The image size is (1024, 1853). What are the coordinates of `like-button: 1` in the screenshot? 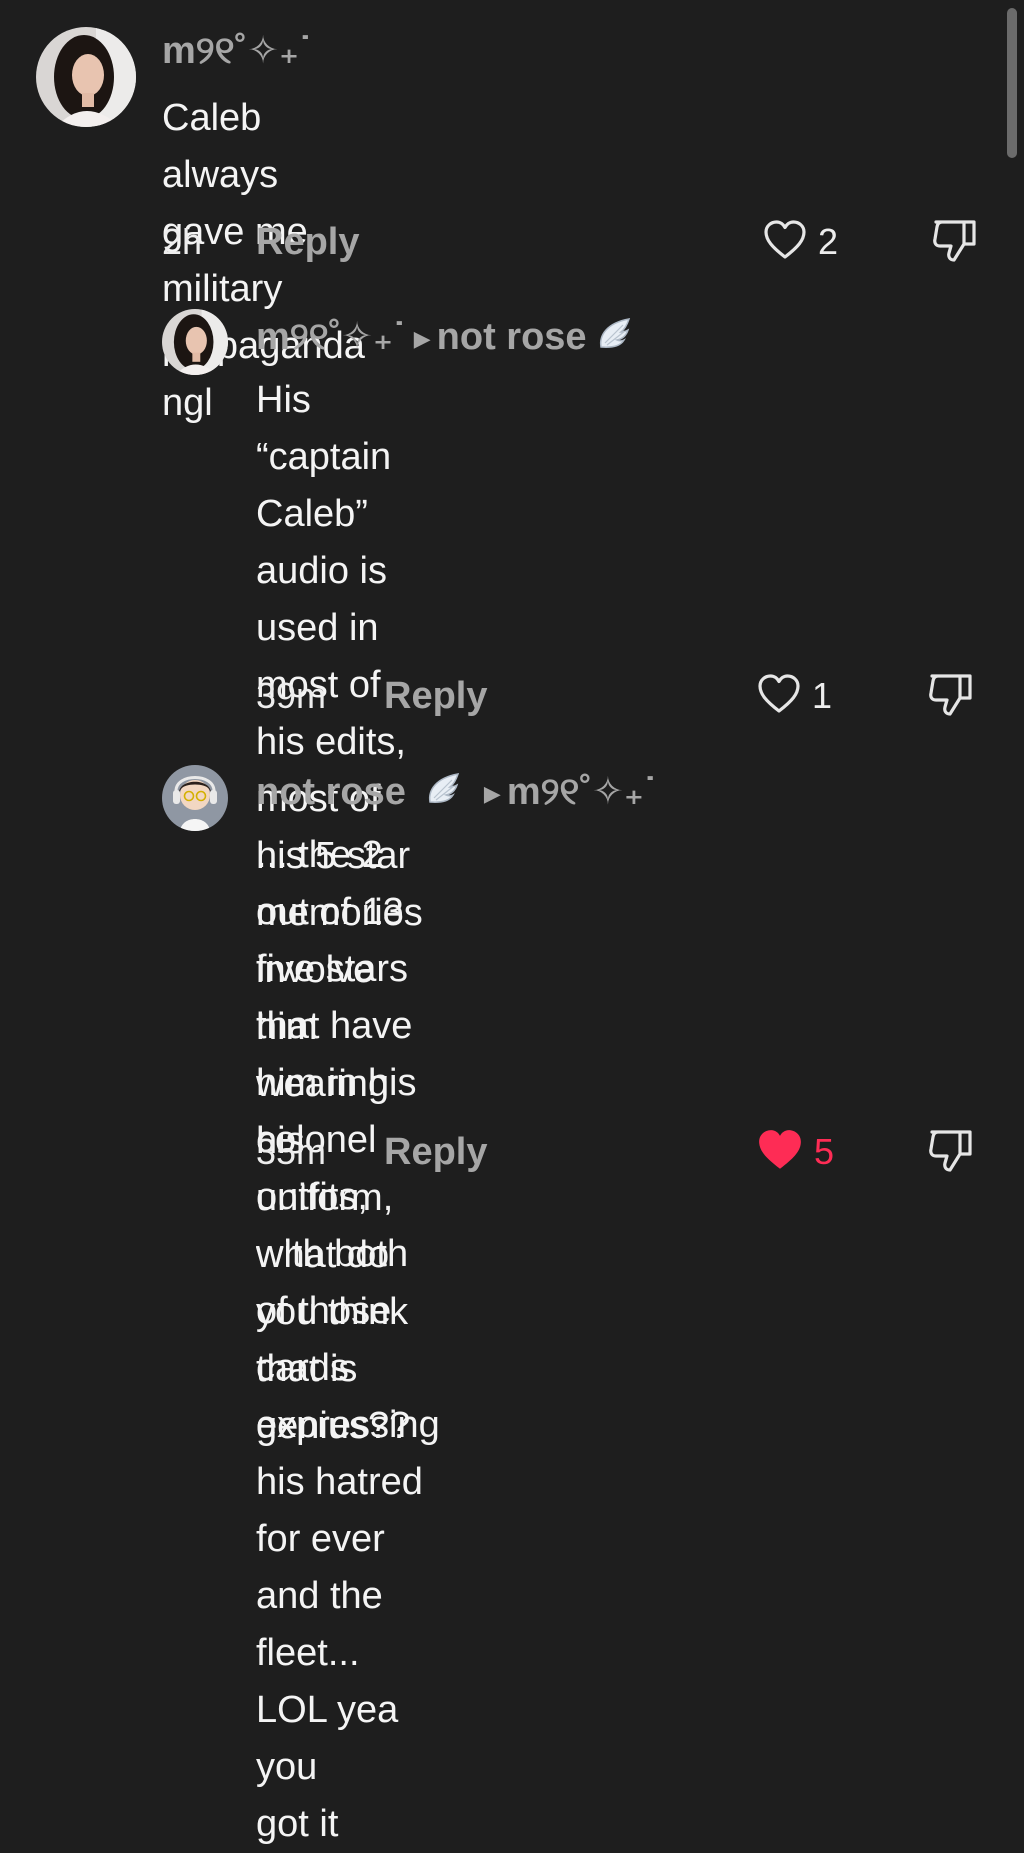 It's located at (794, 696).